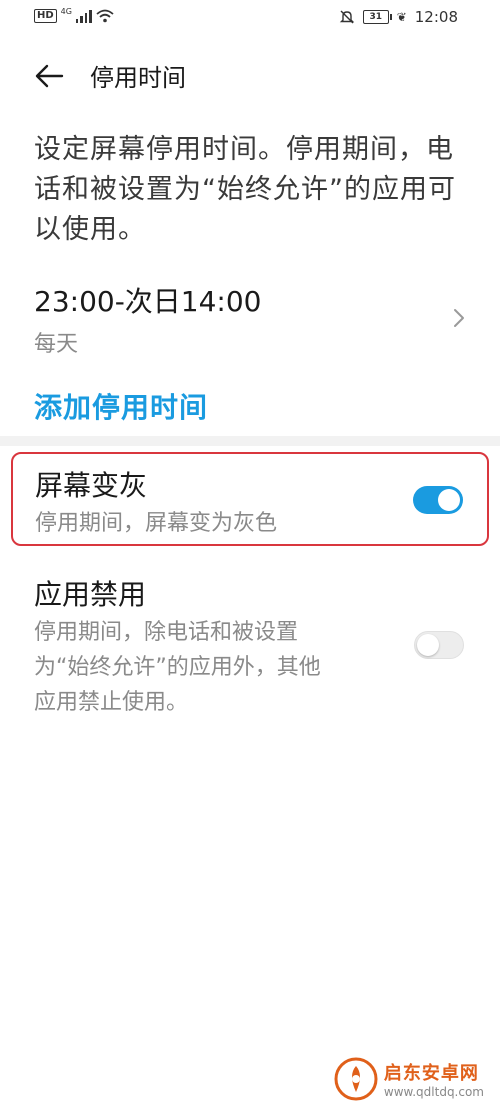 This screenshot has height=1111, width=500. Describe the element at coordinates (356, 1079) in the screenshot. I see `watermark-logo-icon` at that location.